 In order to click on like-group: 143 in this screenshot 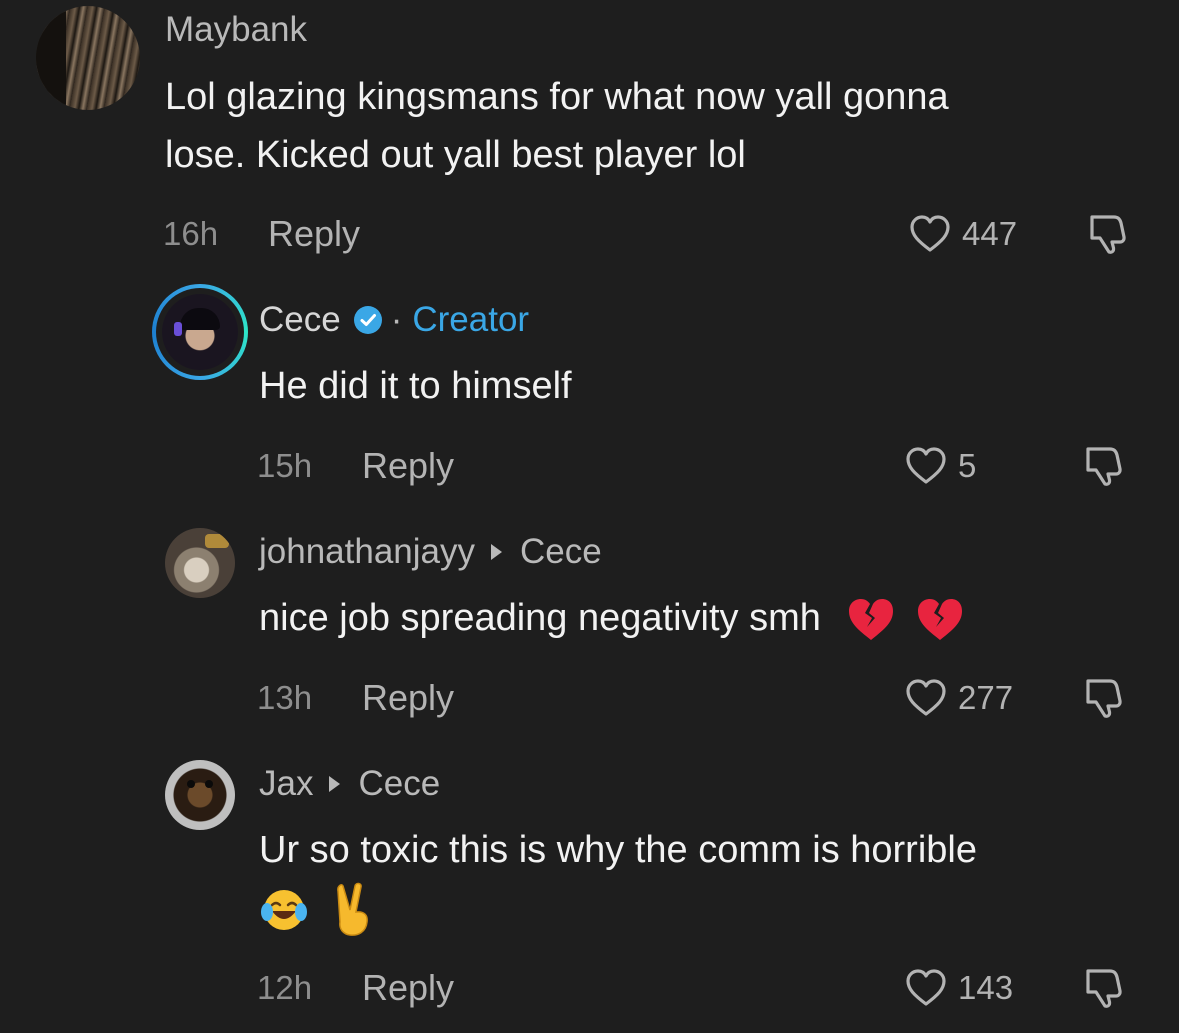, I will do `click(958, 988)`.